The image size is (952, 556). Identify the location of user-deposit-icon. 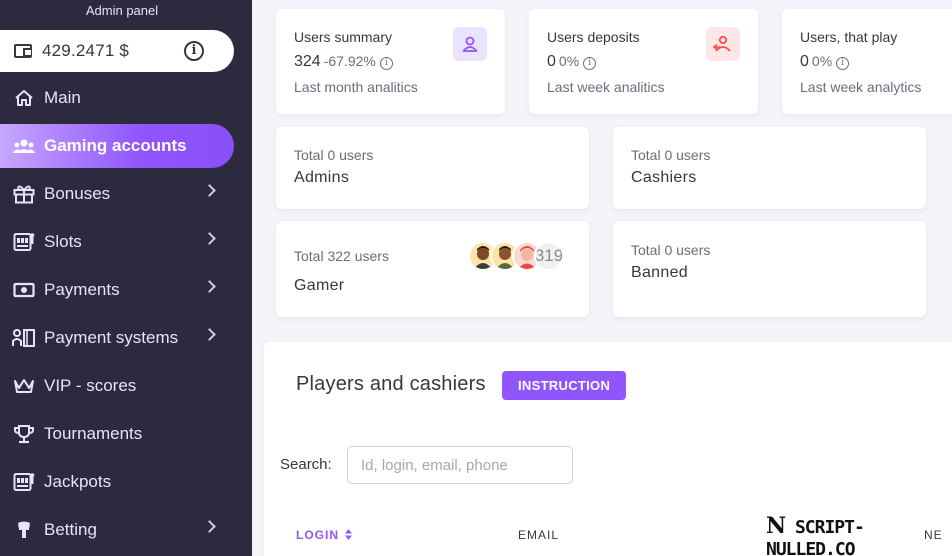
(723, 44).